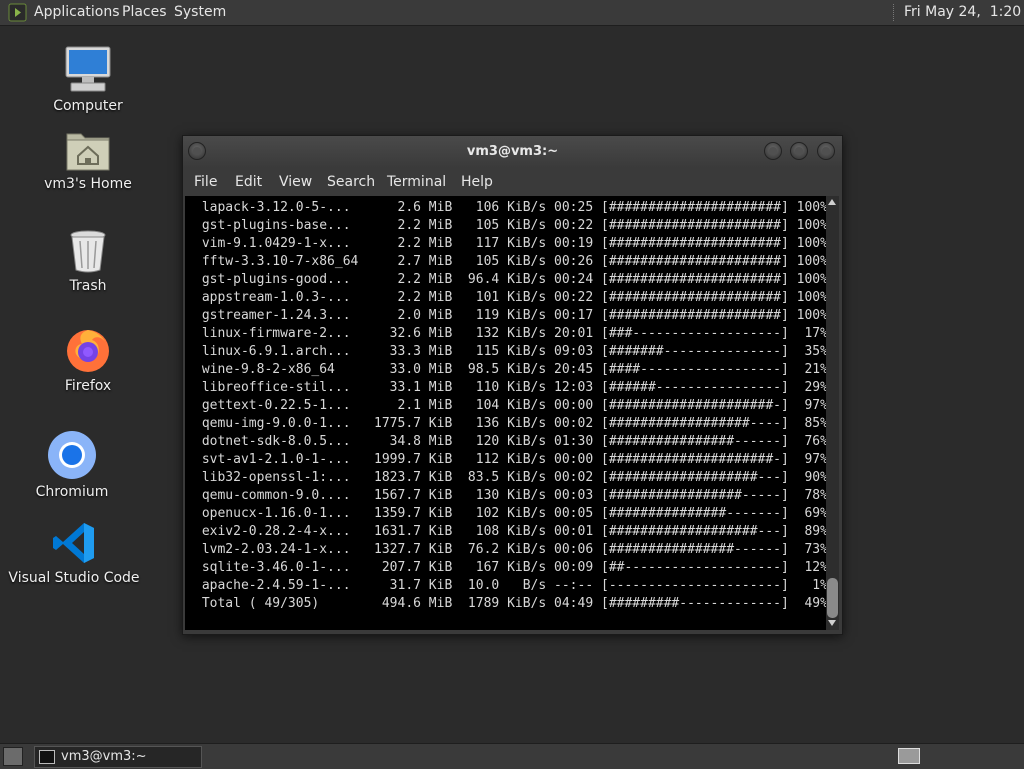 The image size is (1024, 769). I want to click on close-button, so click(826, 151).